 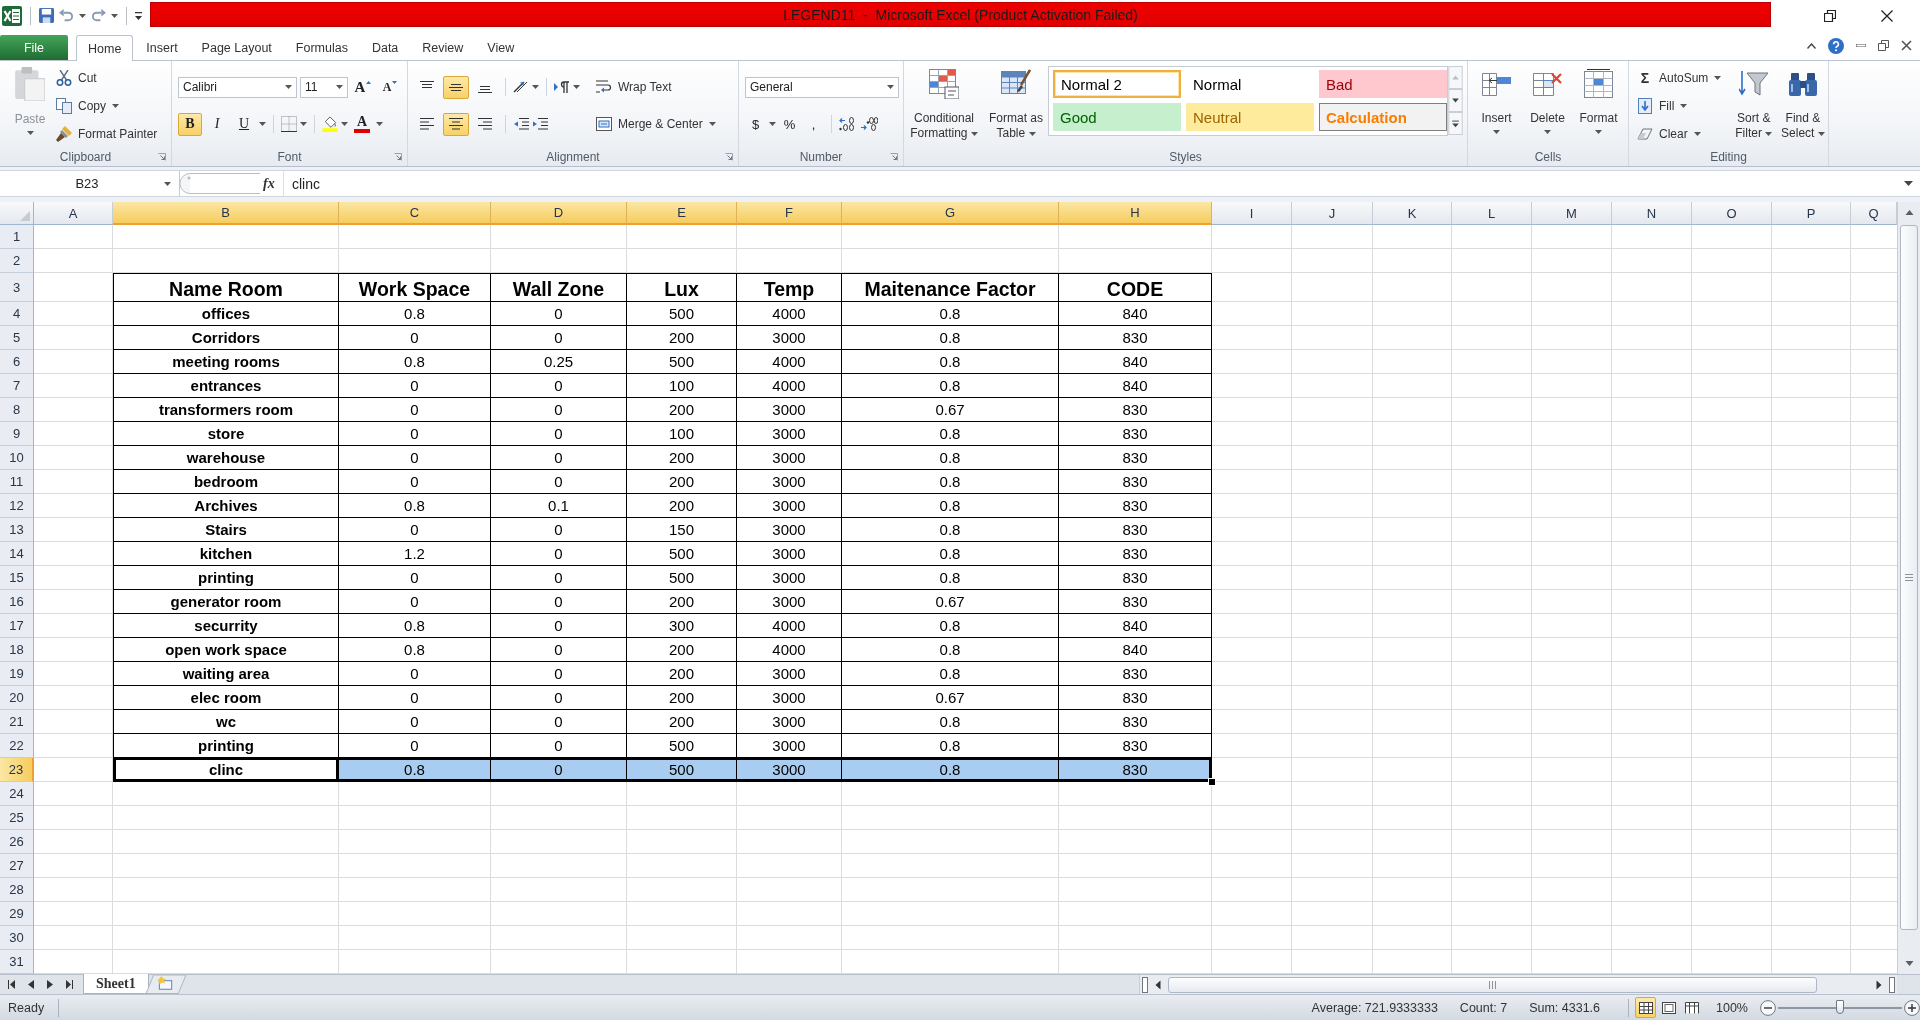 What do you see at coordinates (789, 213) in the screenshot?
I see `column-header: F` at bounding box center [789, 213].